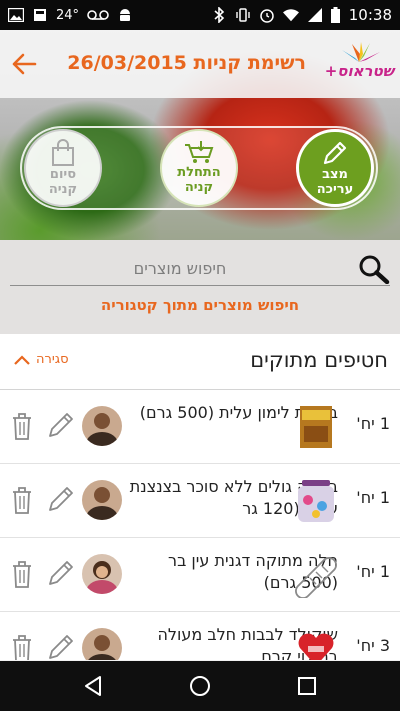  I want to click on nav-recents-button, so click(307, 686).